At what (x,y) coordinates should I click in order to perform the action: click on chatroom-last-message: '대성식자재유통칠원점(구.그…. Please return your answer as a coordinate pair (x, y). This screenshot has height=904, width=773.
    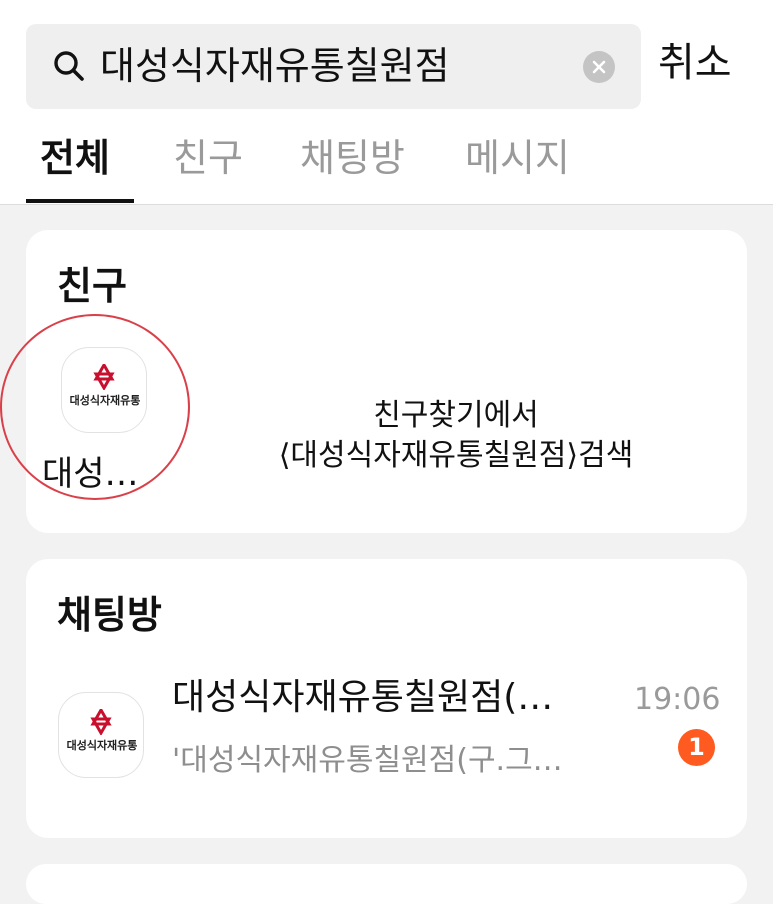
    Looking at the image, I should click on (367, 760).